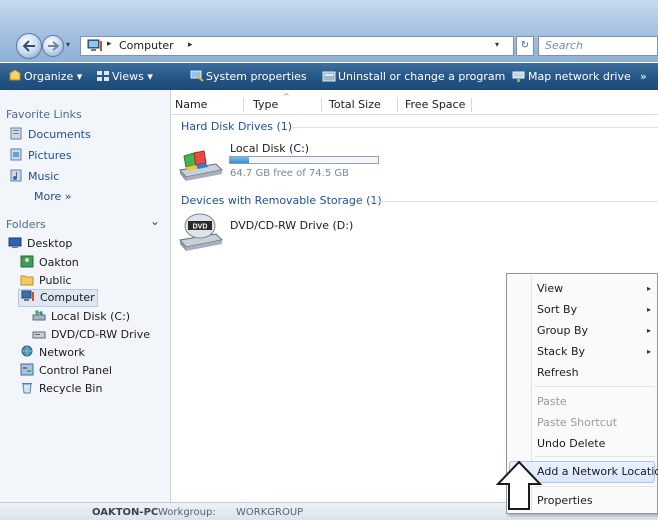 This screenshot has height=520, width=658. What do you see at coordinates (59, 262) in the screenshot?
I see `tree-item-label: Oakton` at bounding box center [59, 262].